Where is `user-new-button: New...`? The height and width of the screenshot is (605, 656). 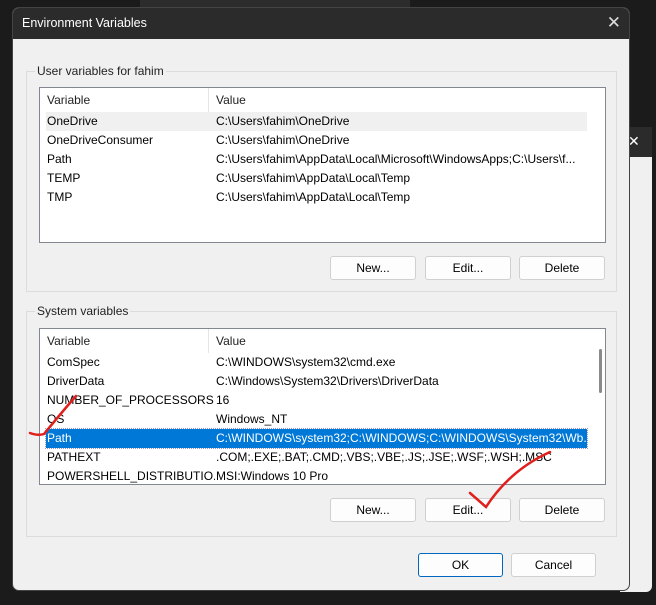 user-new-button: New... is located at coordinates (373, 268).